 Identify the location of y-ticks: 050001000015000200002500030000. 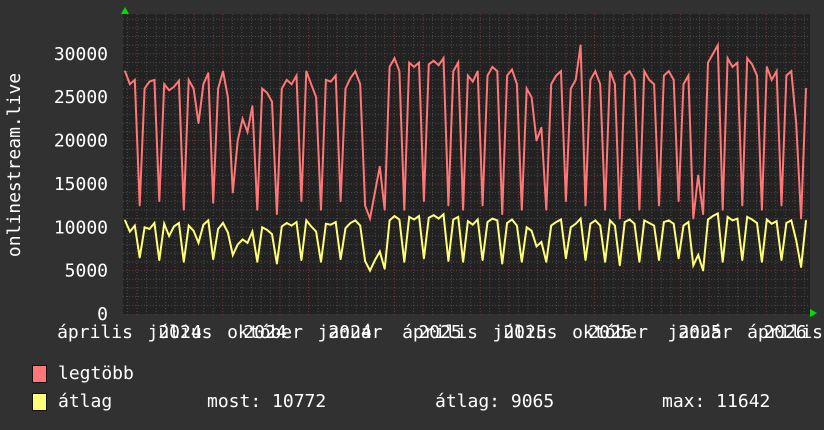
(81, 184).